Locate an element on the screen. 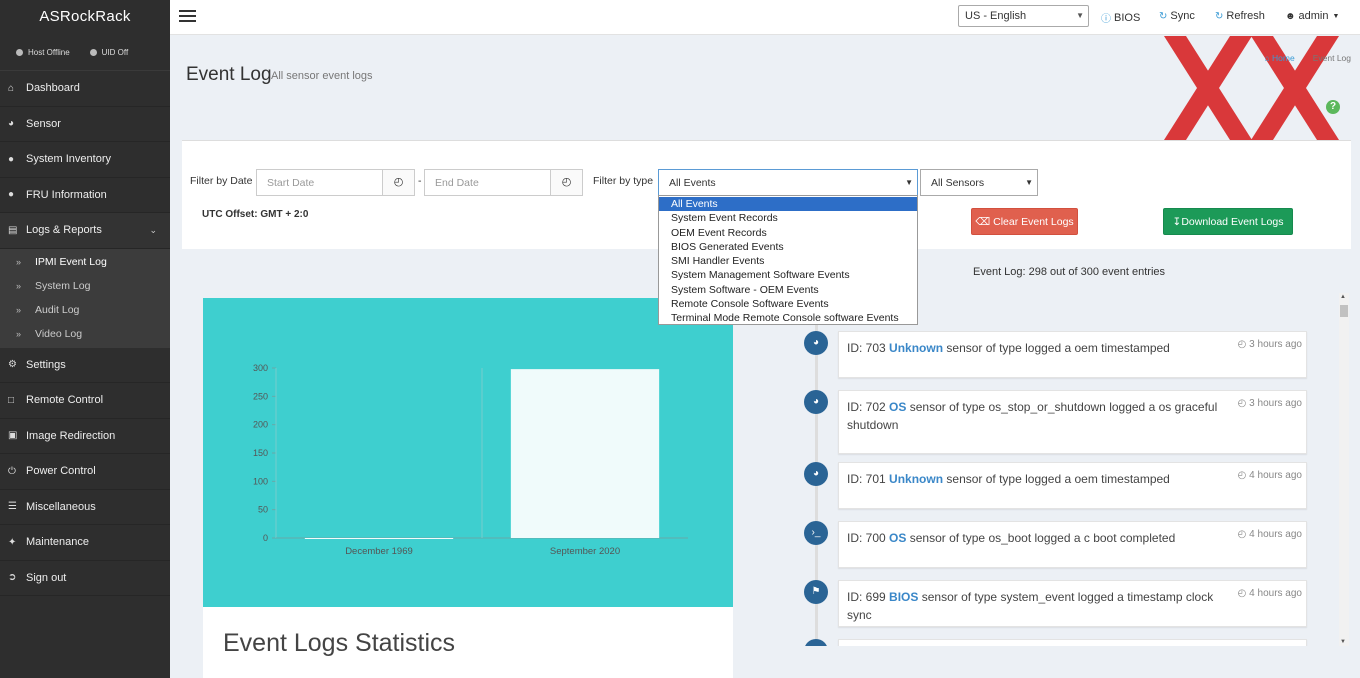 This screenshot has height=678, width=1360. breadcrumb-home: ⌂ Home is located at coordinates (1280, 58).